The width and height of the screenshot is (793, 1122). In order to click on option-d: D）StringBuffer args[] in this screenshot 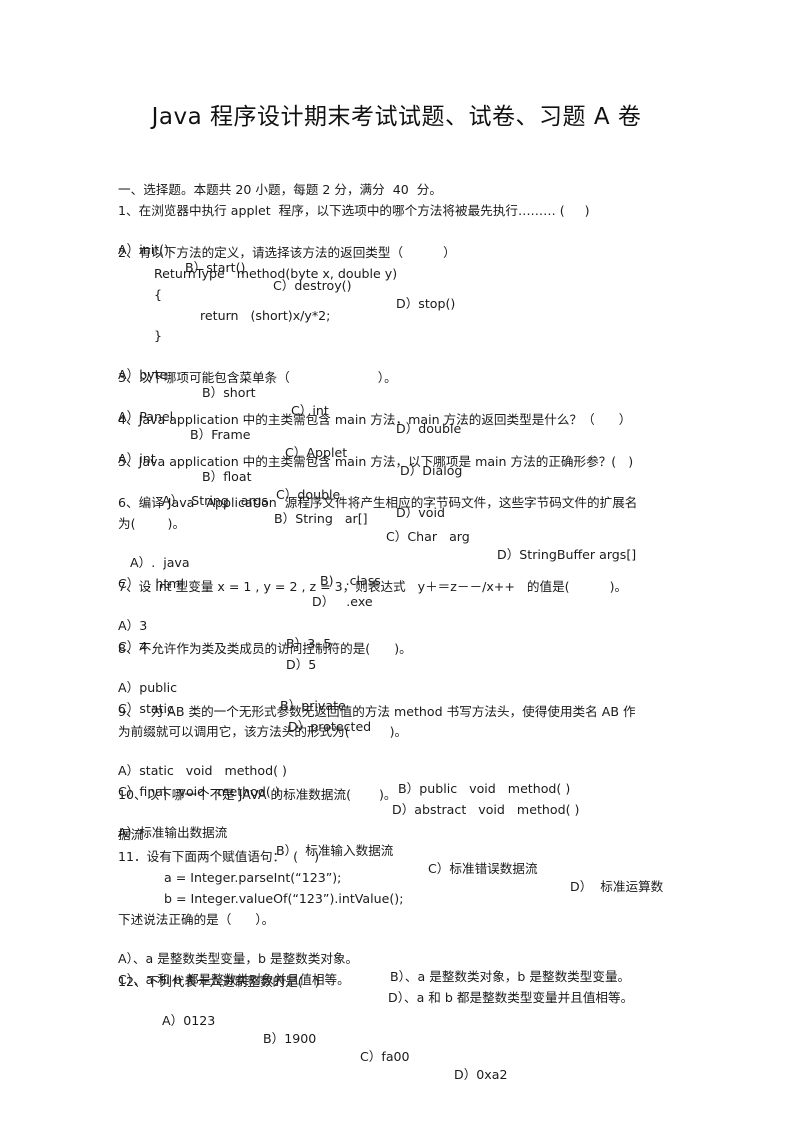, I will do `click(567, 554)`.